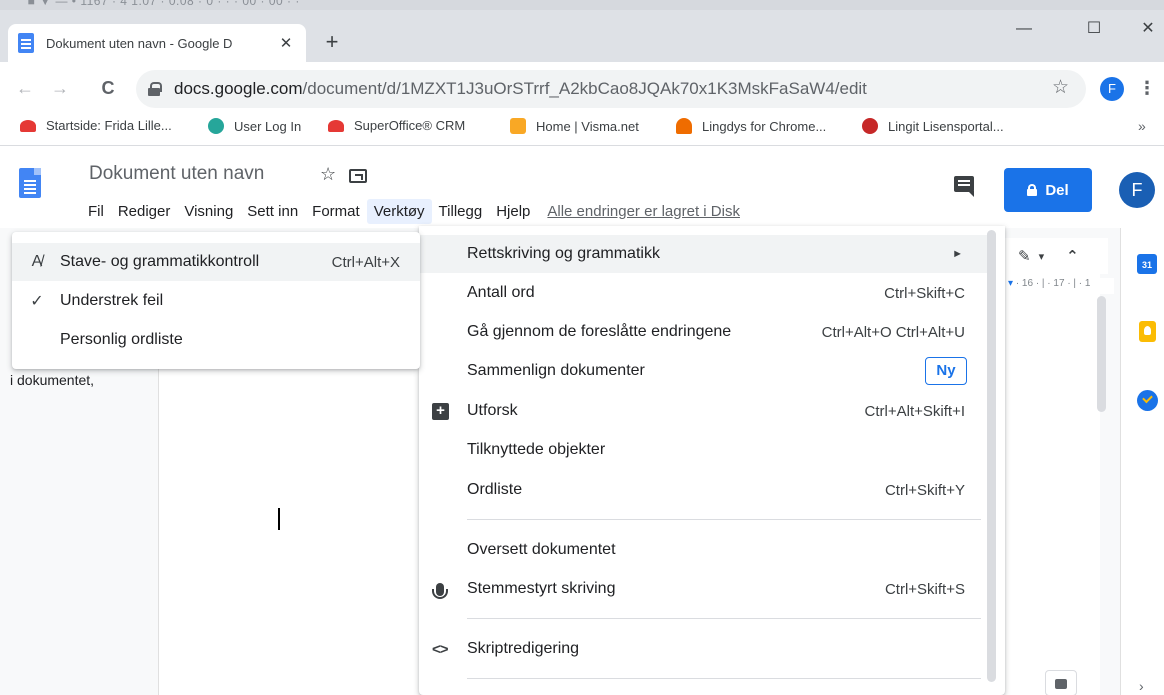  I want to click on menu-item-spelling-grammar: Rettskriving og grammatikk ►, so click(704, 254).